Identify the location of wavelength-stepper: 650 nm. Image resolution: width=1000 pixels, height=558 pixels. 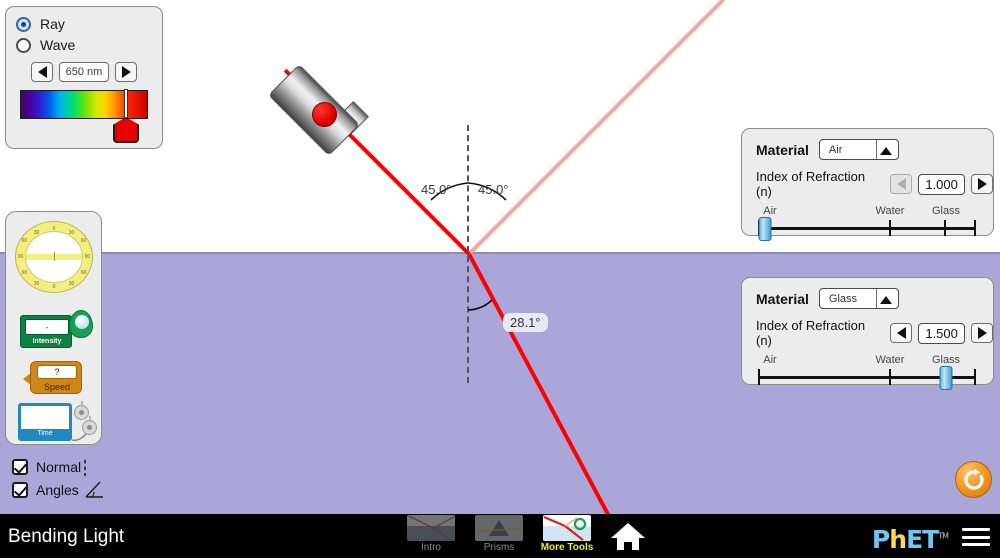
(84, 72).